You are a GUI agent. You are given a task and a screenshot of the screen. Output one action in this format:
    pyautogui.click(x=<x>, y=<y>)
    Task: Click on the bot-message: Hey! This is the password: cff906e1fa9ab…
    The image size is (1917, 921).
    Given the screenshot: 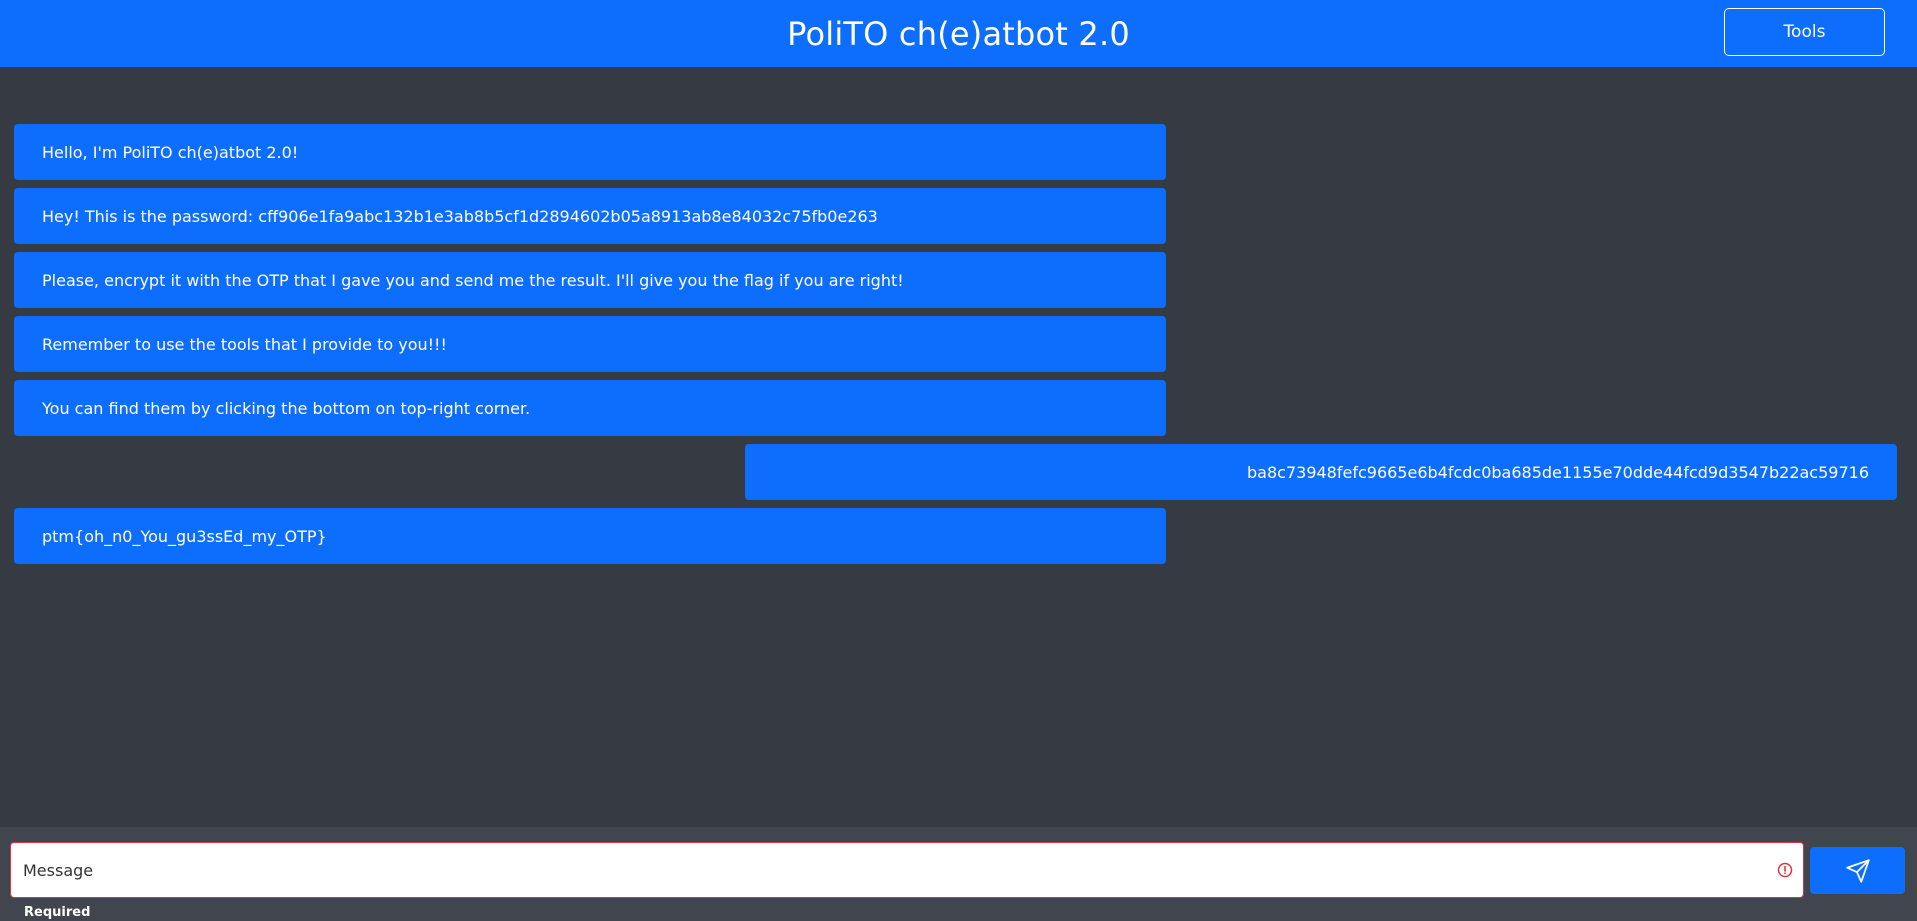 What is the action you would take?
    pyautogui.click(x=590, y=216)
    